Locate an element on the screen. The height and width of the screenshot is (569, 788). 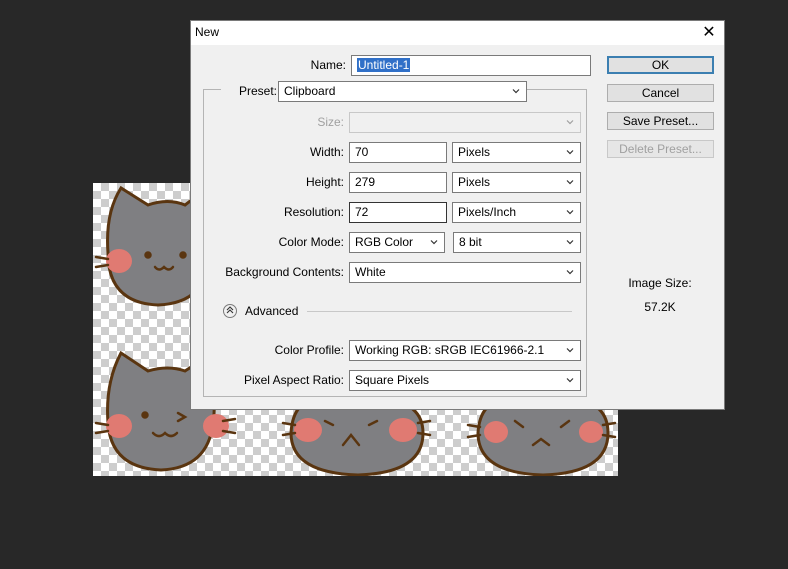
resolution-unit-select: Pixels/Inch is located at coordinates (516, 212).